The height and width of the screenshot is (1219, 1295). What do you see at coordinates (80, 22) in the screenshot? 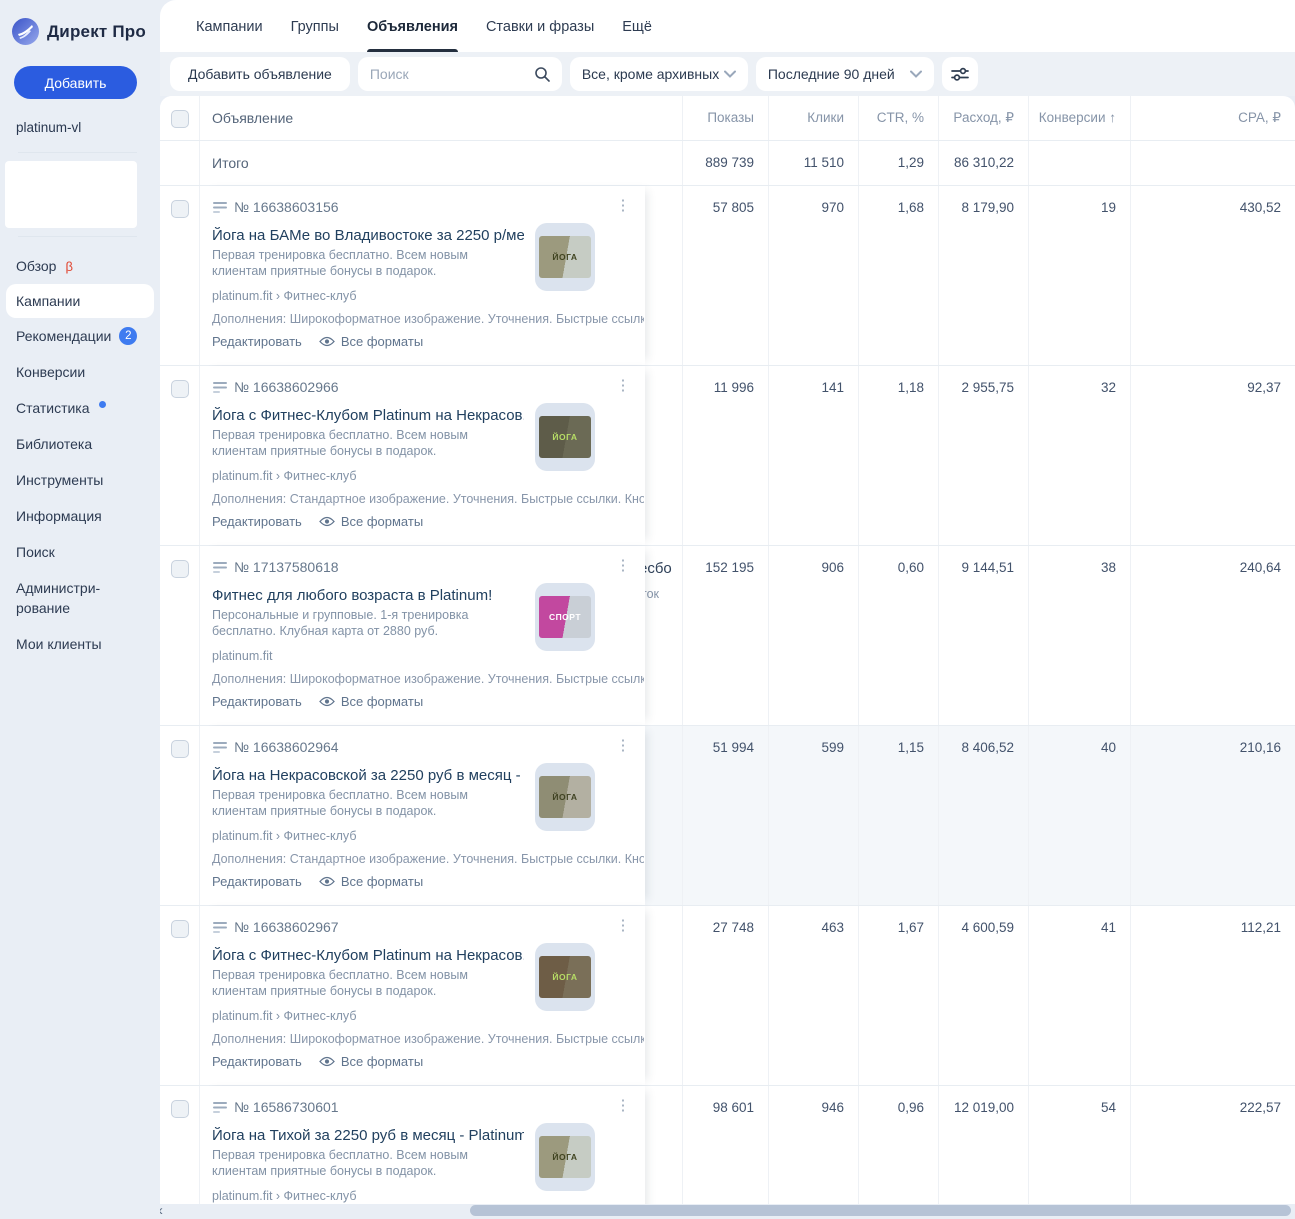
I see `app-logo: Директ Про` at bounding box center [80, 22].